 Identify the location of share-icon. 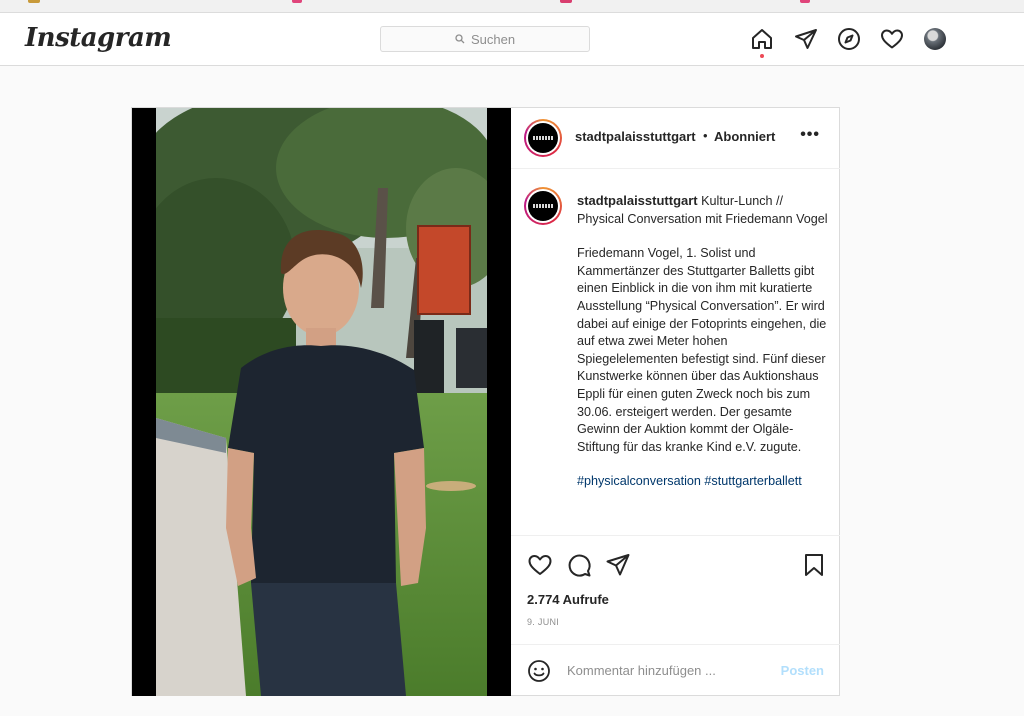
(618, 565).